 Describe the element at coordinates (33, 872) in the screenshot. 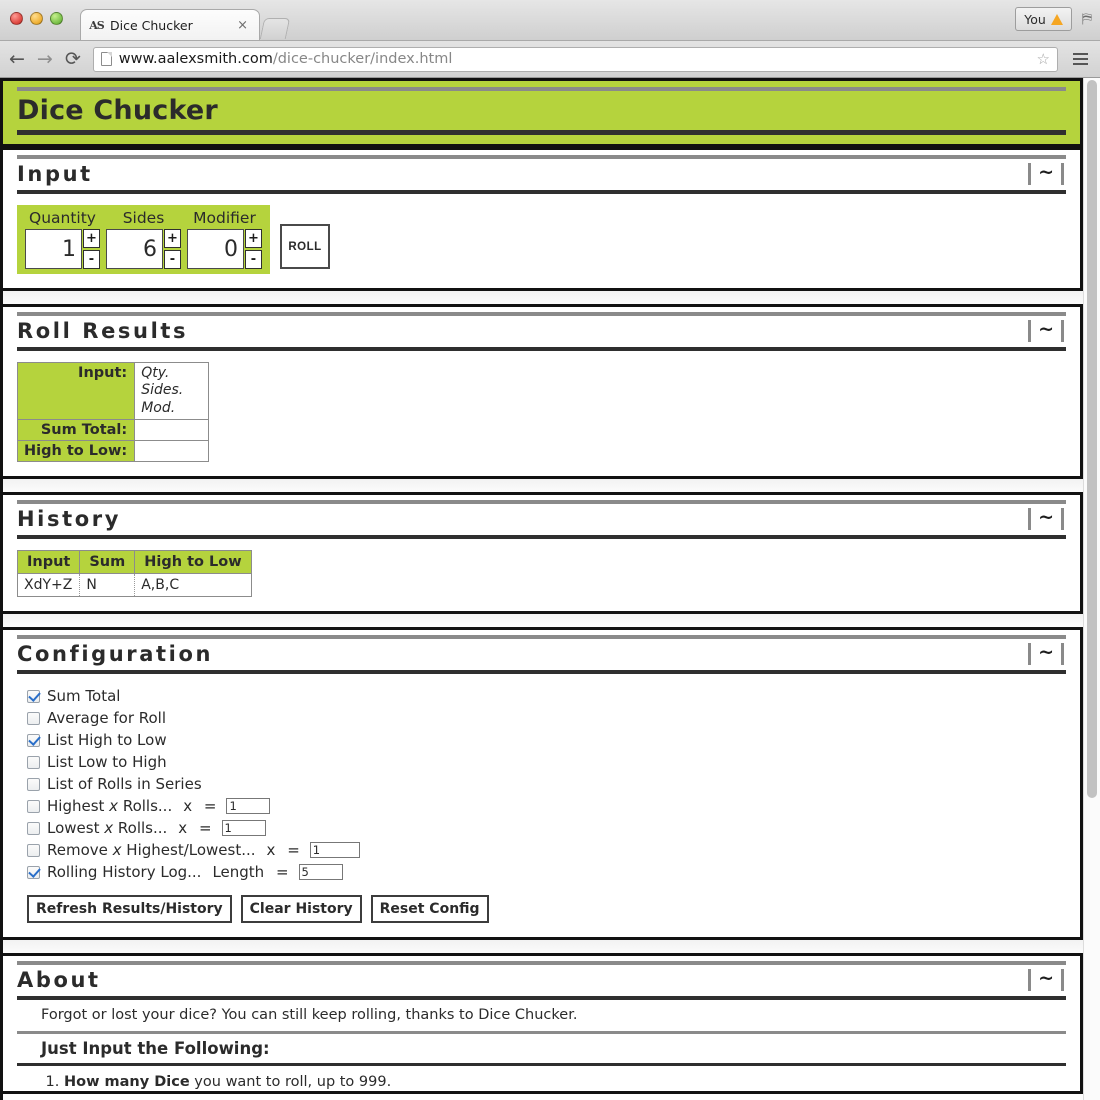

I see `checkbox-rolling-history-log` at that location.